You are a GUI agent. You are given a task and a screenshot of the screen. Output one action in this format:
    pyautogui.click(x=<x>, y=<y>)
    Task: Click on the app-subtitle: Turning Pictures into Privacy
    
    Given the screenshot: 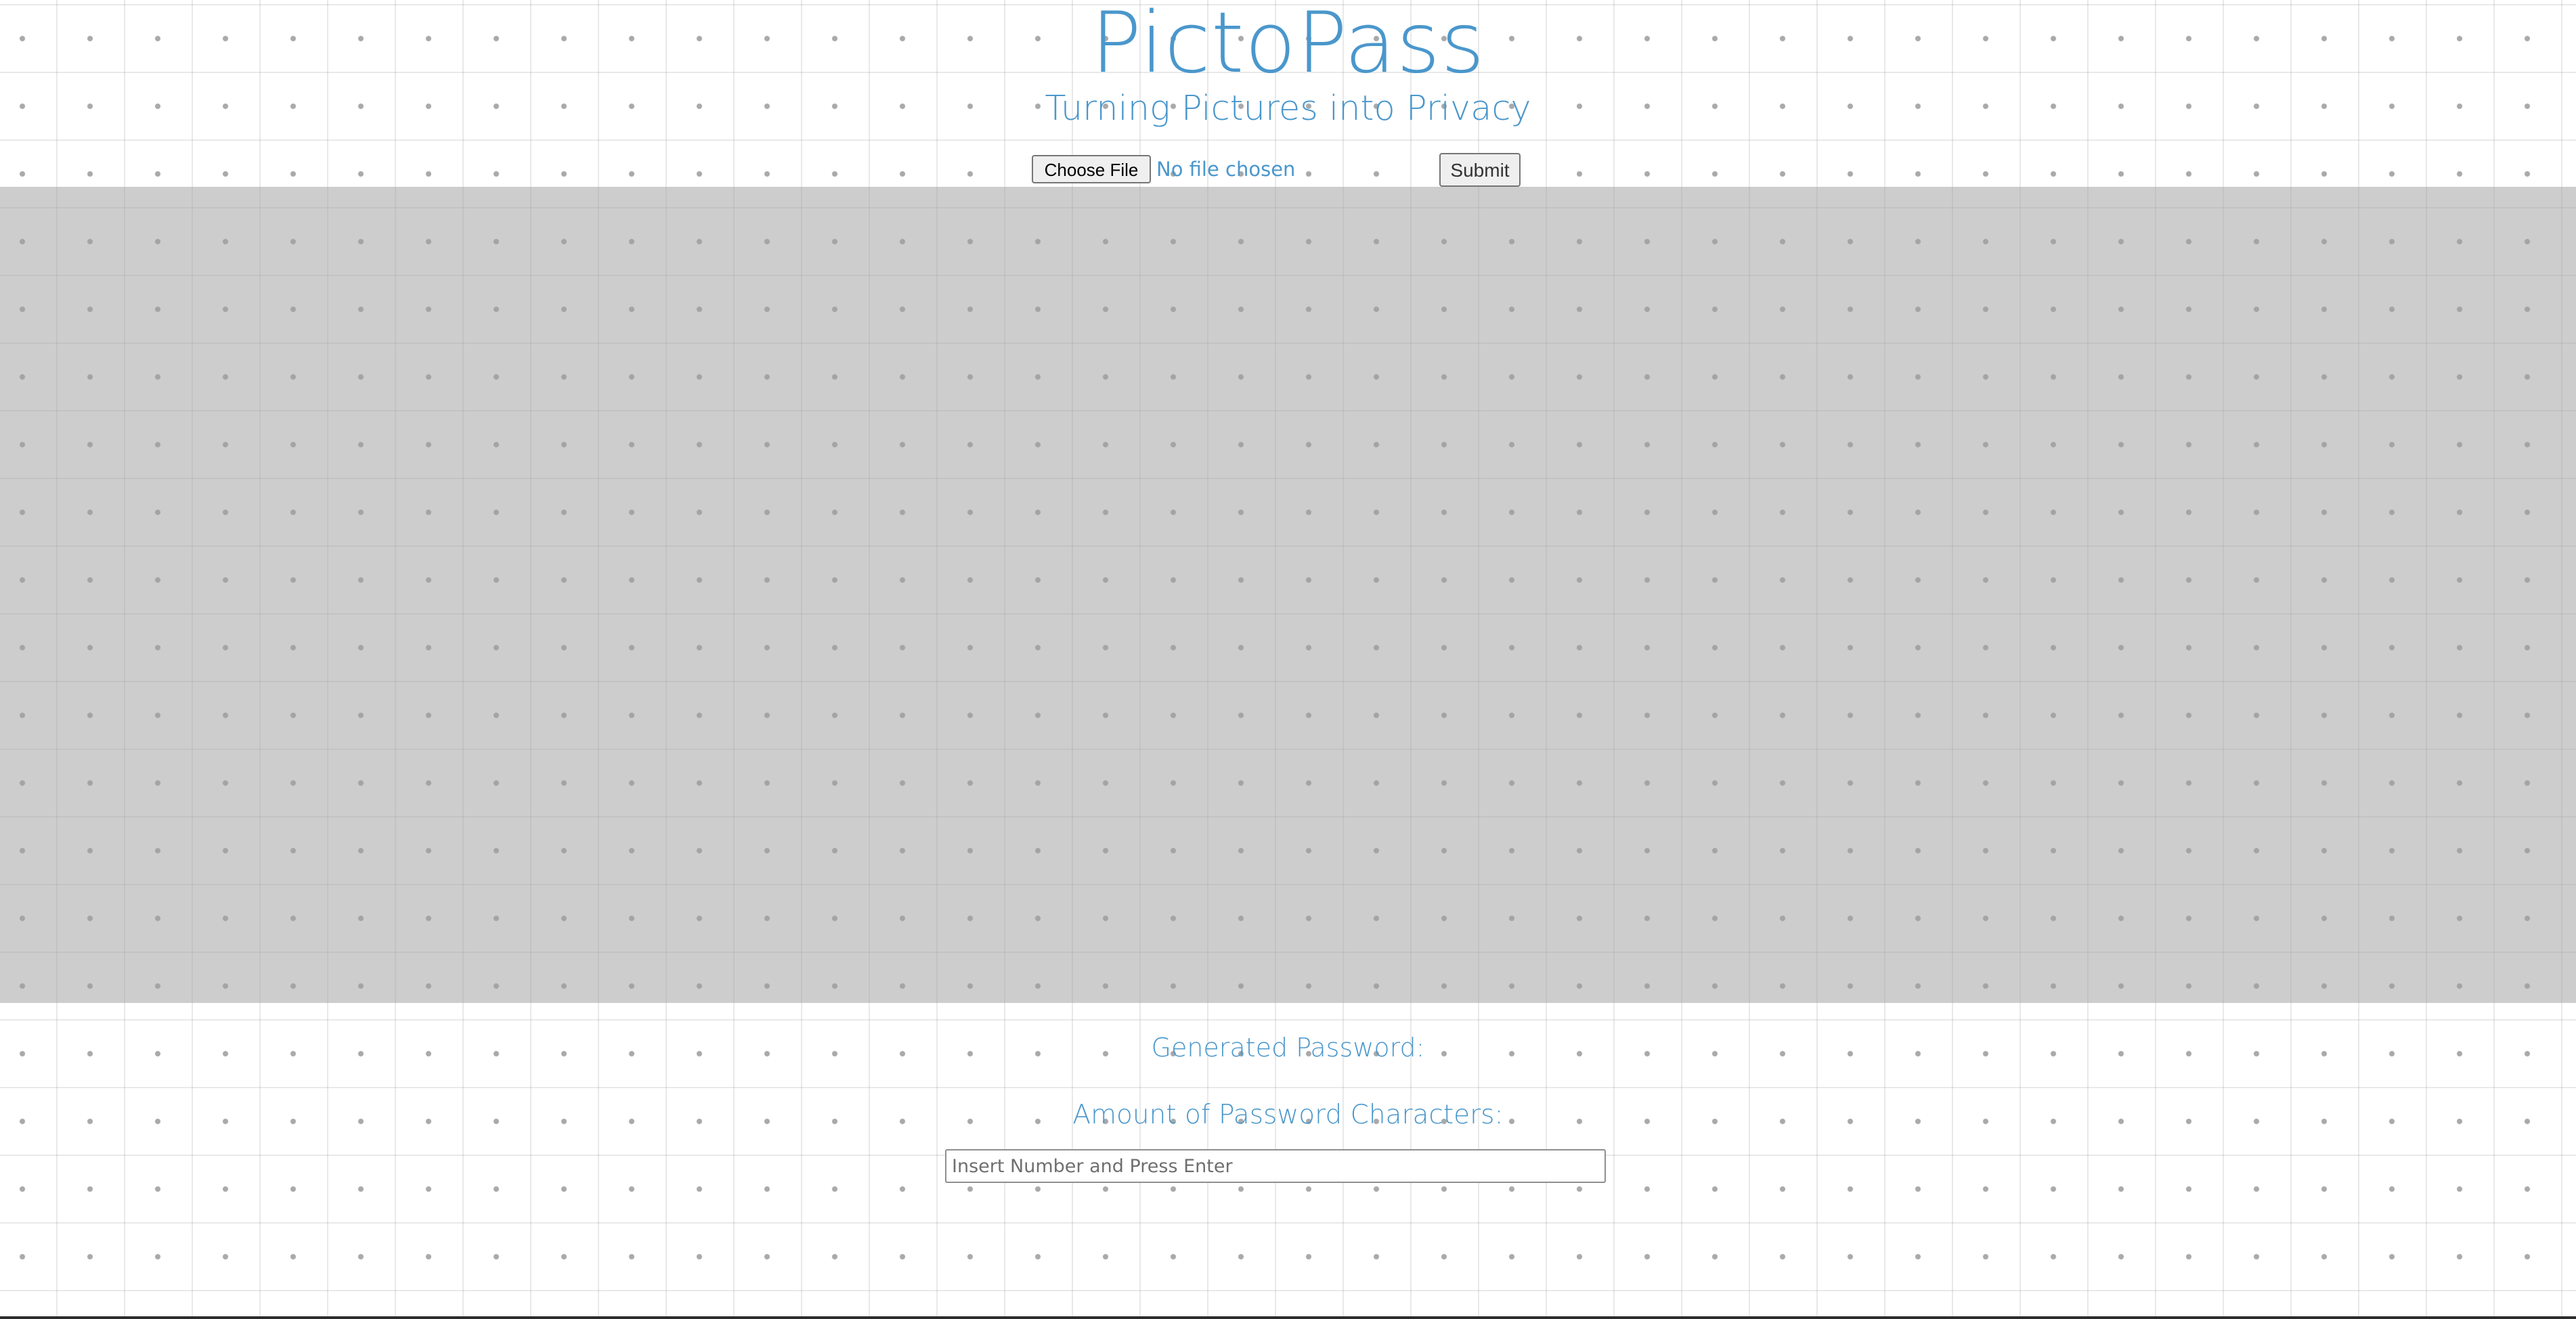 What is the action you would take?
    pyautogui.click(x=1288, y=109)
    